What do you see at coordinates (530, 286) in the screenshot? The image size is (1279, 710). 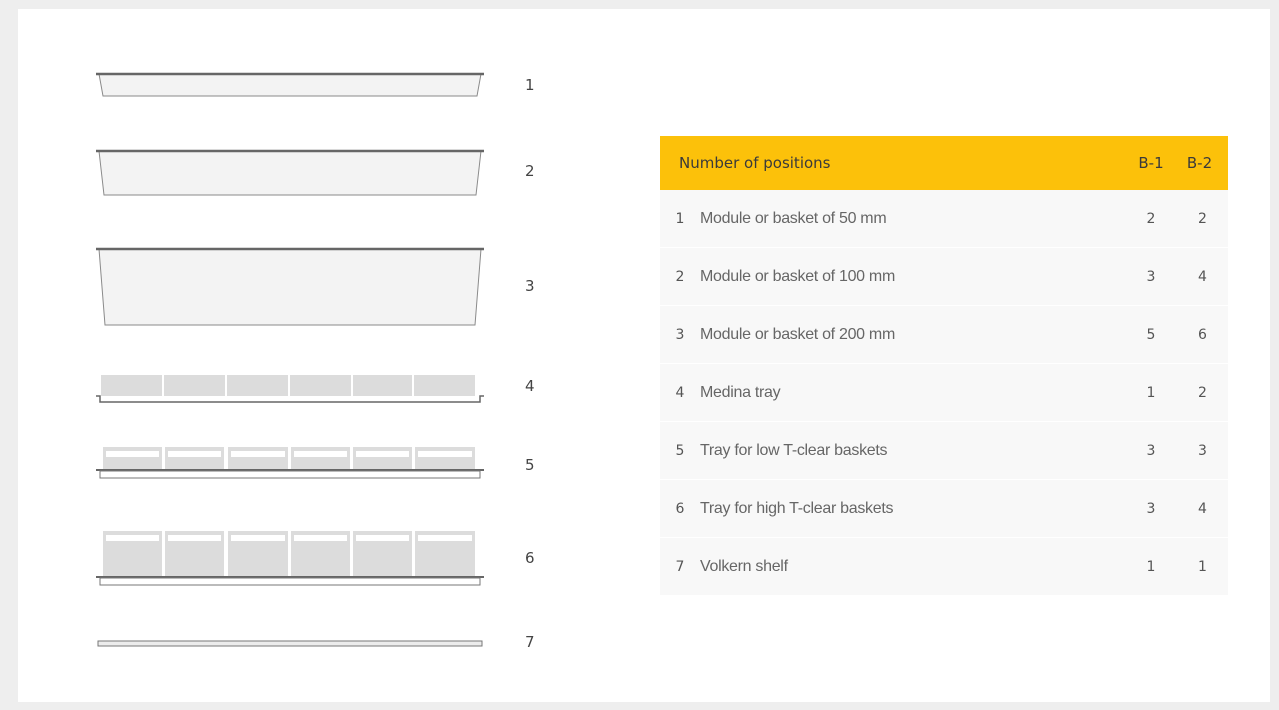 I see `item-number-3: 3` at bounding box center [530, 286].